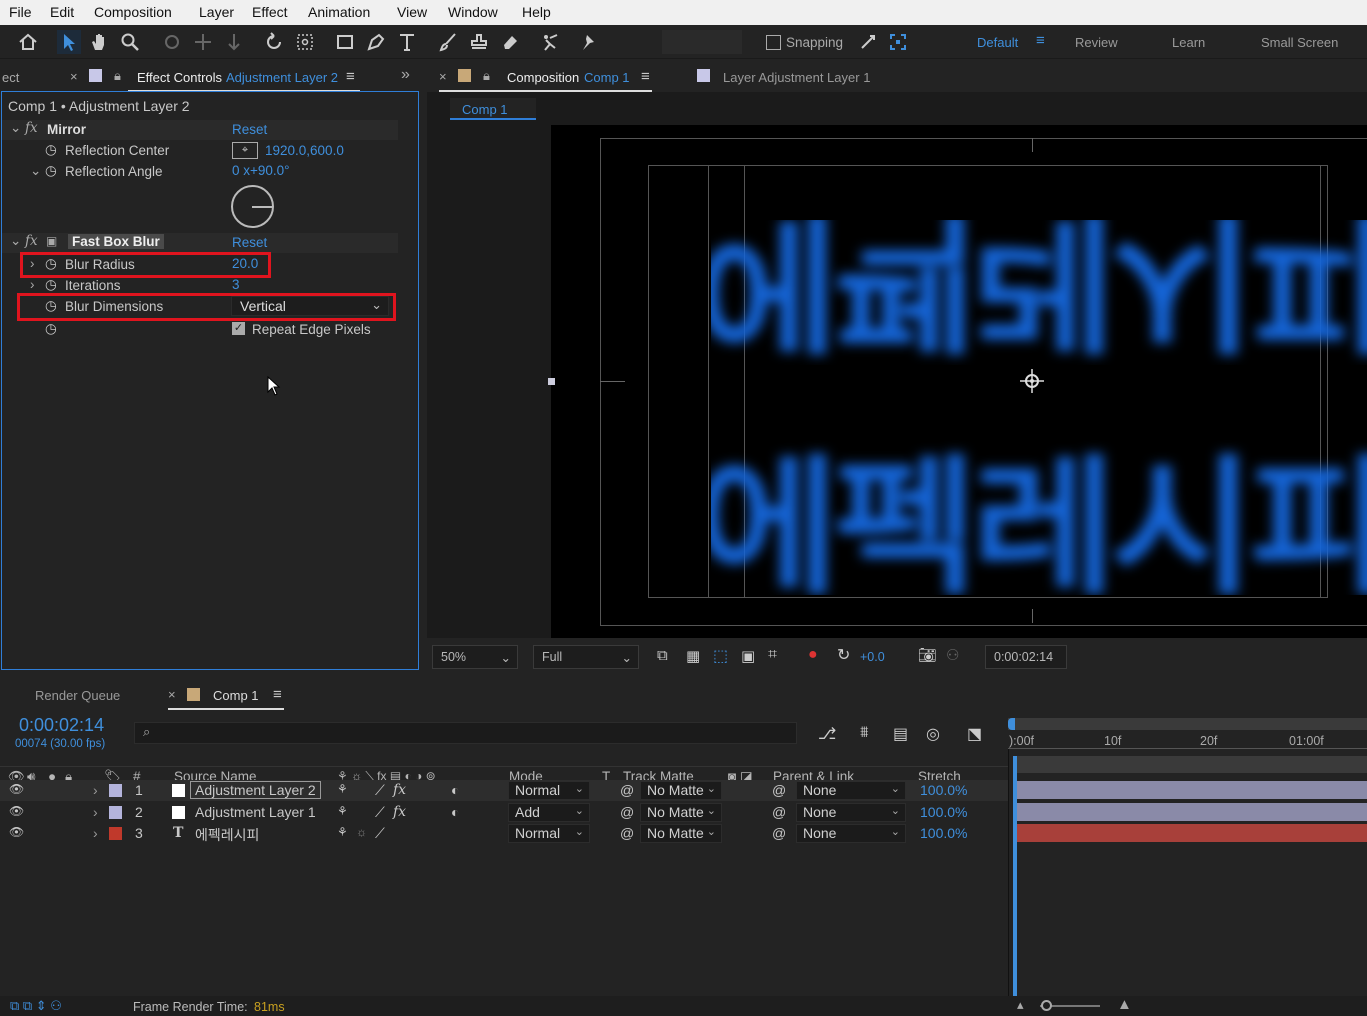  What do you see at coordinates (261, 170) in the screenshot?
I see `reflection-angle-value: 0 x+90.0°` at bounding box center [261, 170].